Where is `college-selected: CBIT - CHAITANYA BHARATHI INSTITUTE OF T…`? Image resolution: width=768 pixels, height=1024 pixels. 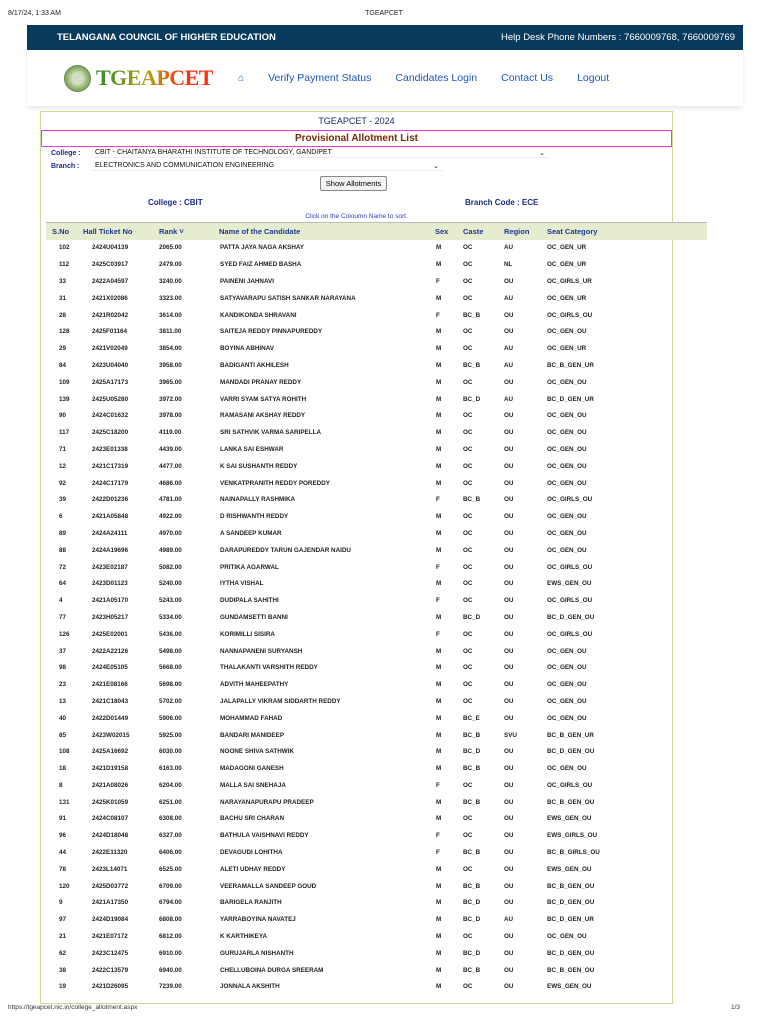
college-selected: CBIT - CHAITANYA BHARATHI INSTITUTE OF T… is located at coordinates (213, 152).